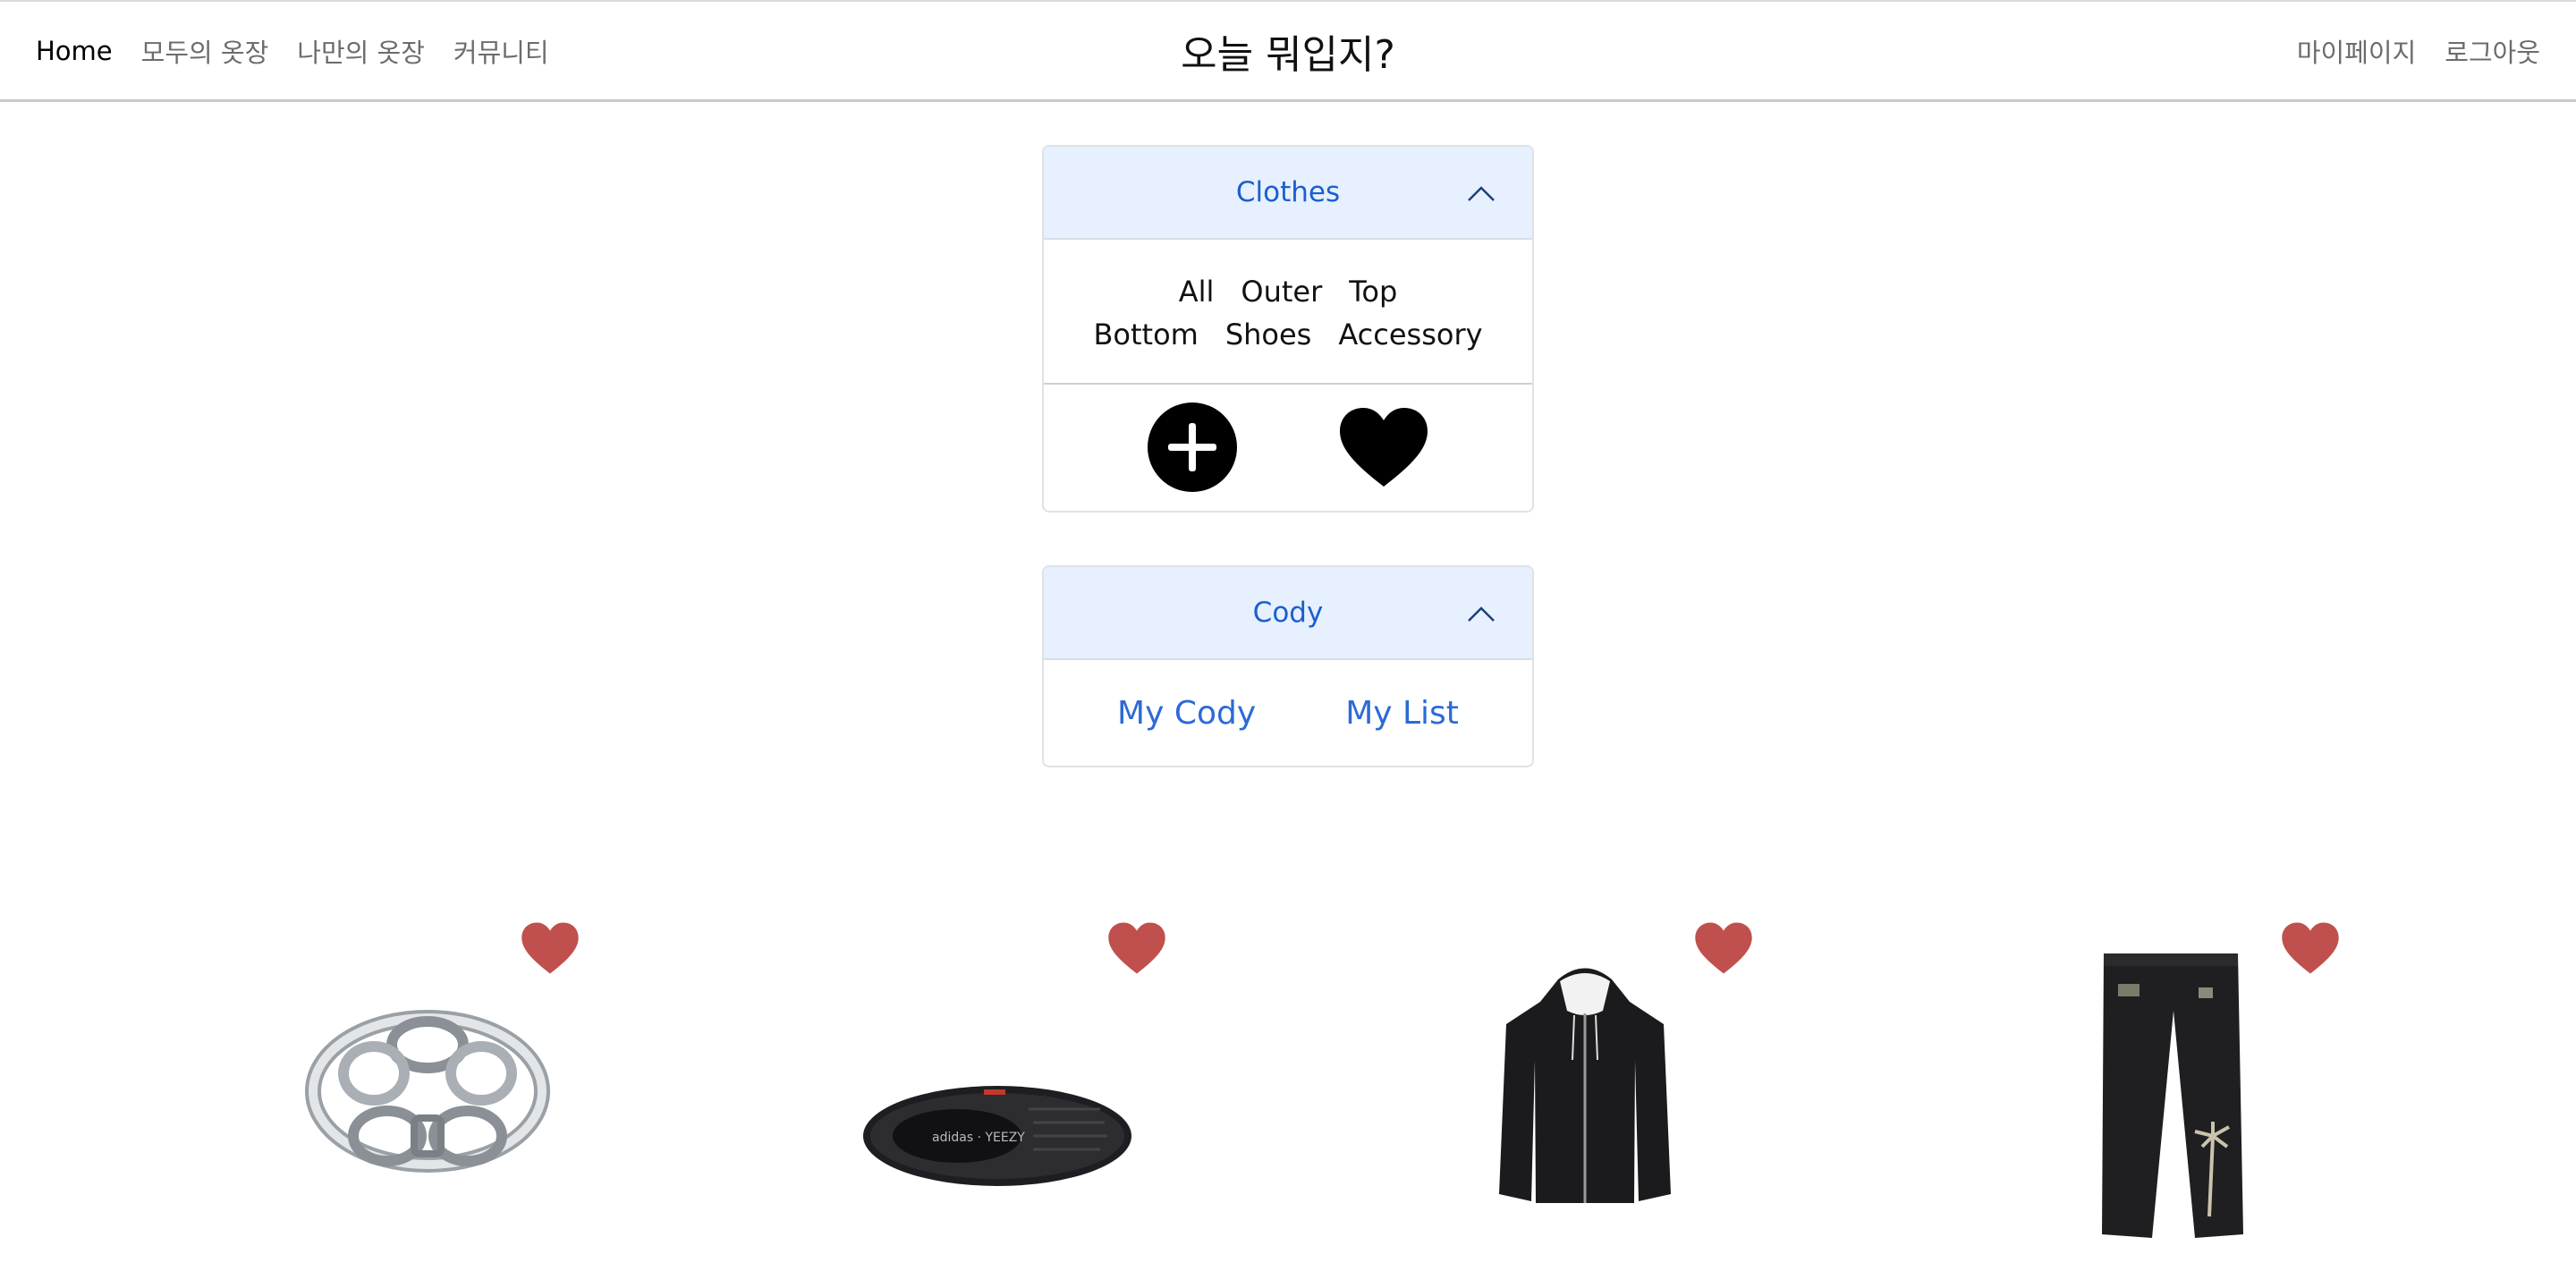  What do you see at coordinates (2252, 1095) in the screenshot?
I see `product-card-pants` at bounding box center [2252, 1095].